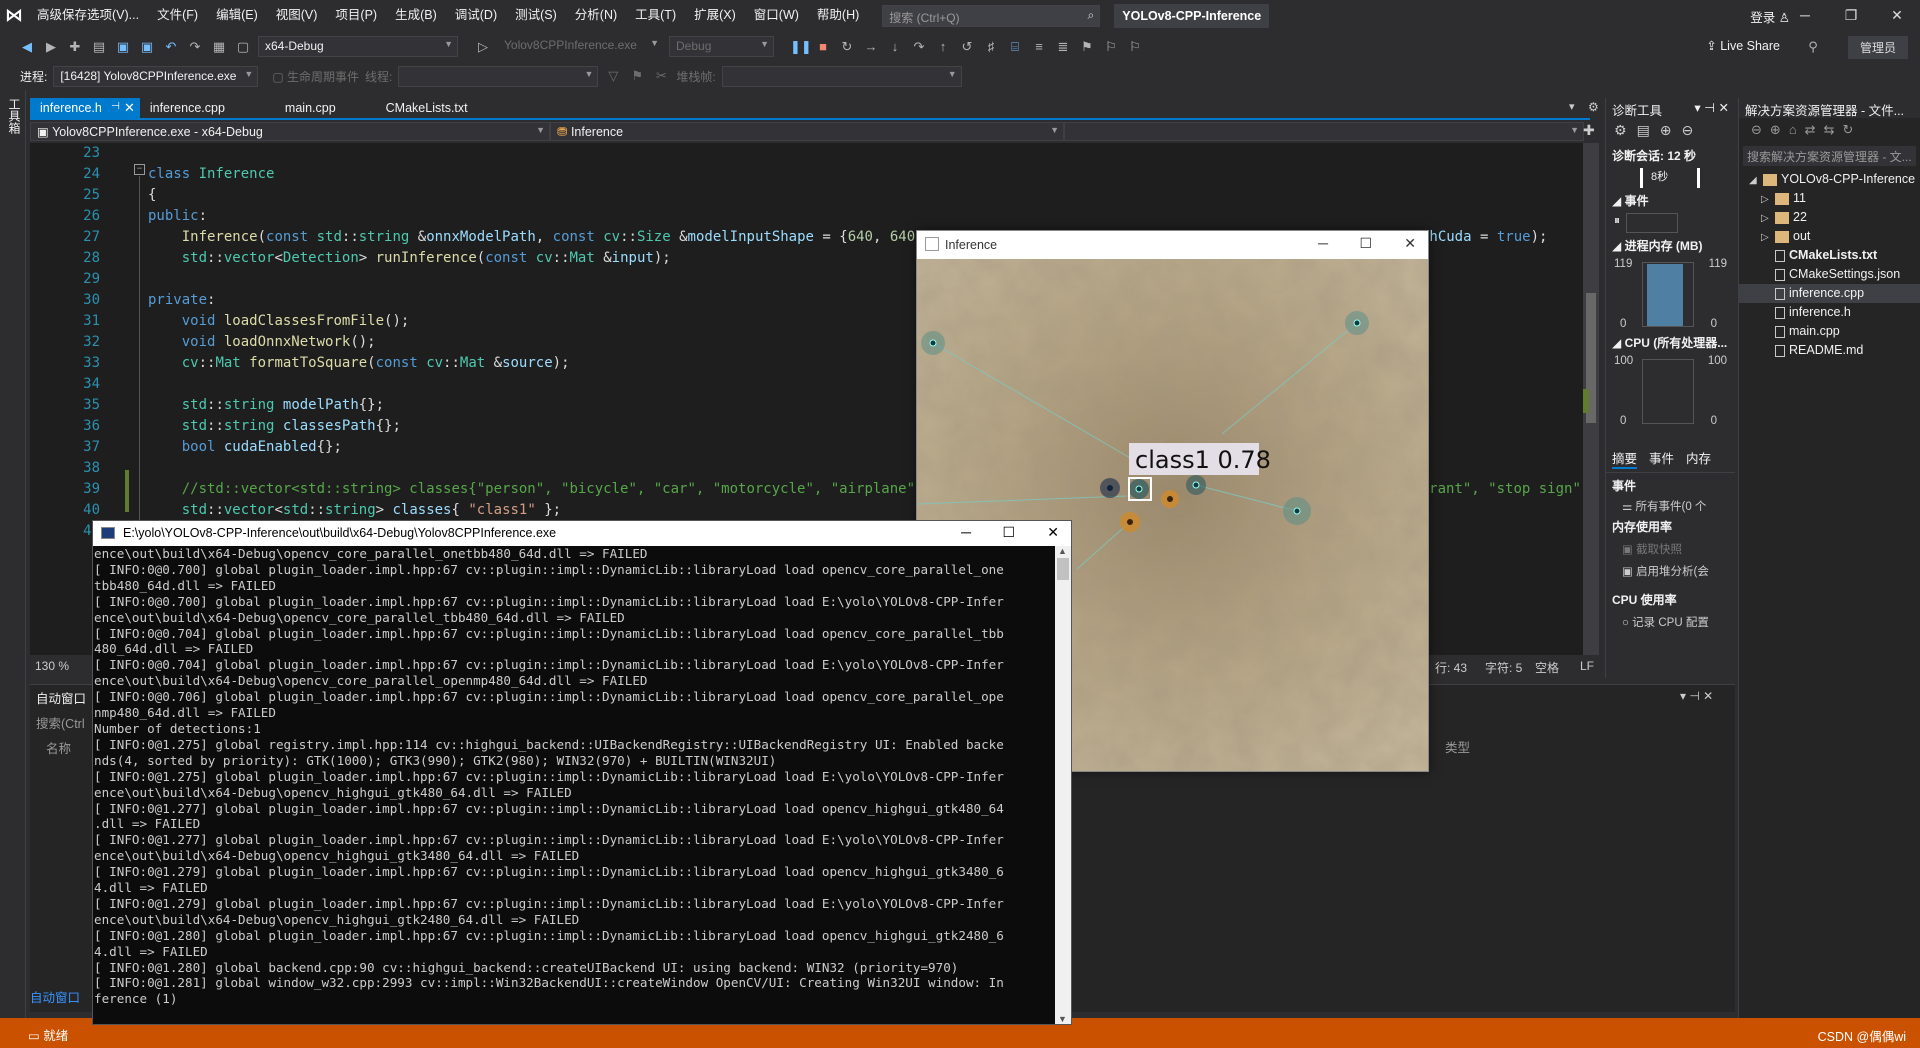 The image size is (1920, 1048). Describe the element at coordinates (52, 666) in the screenshot. I see `zoom-level: 130 %` at that location.